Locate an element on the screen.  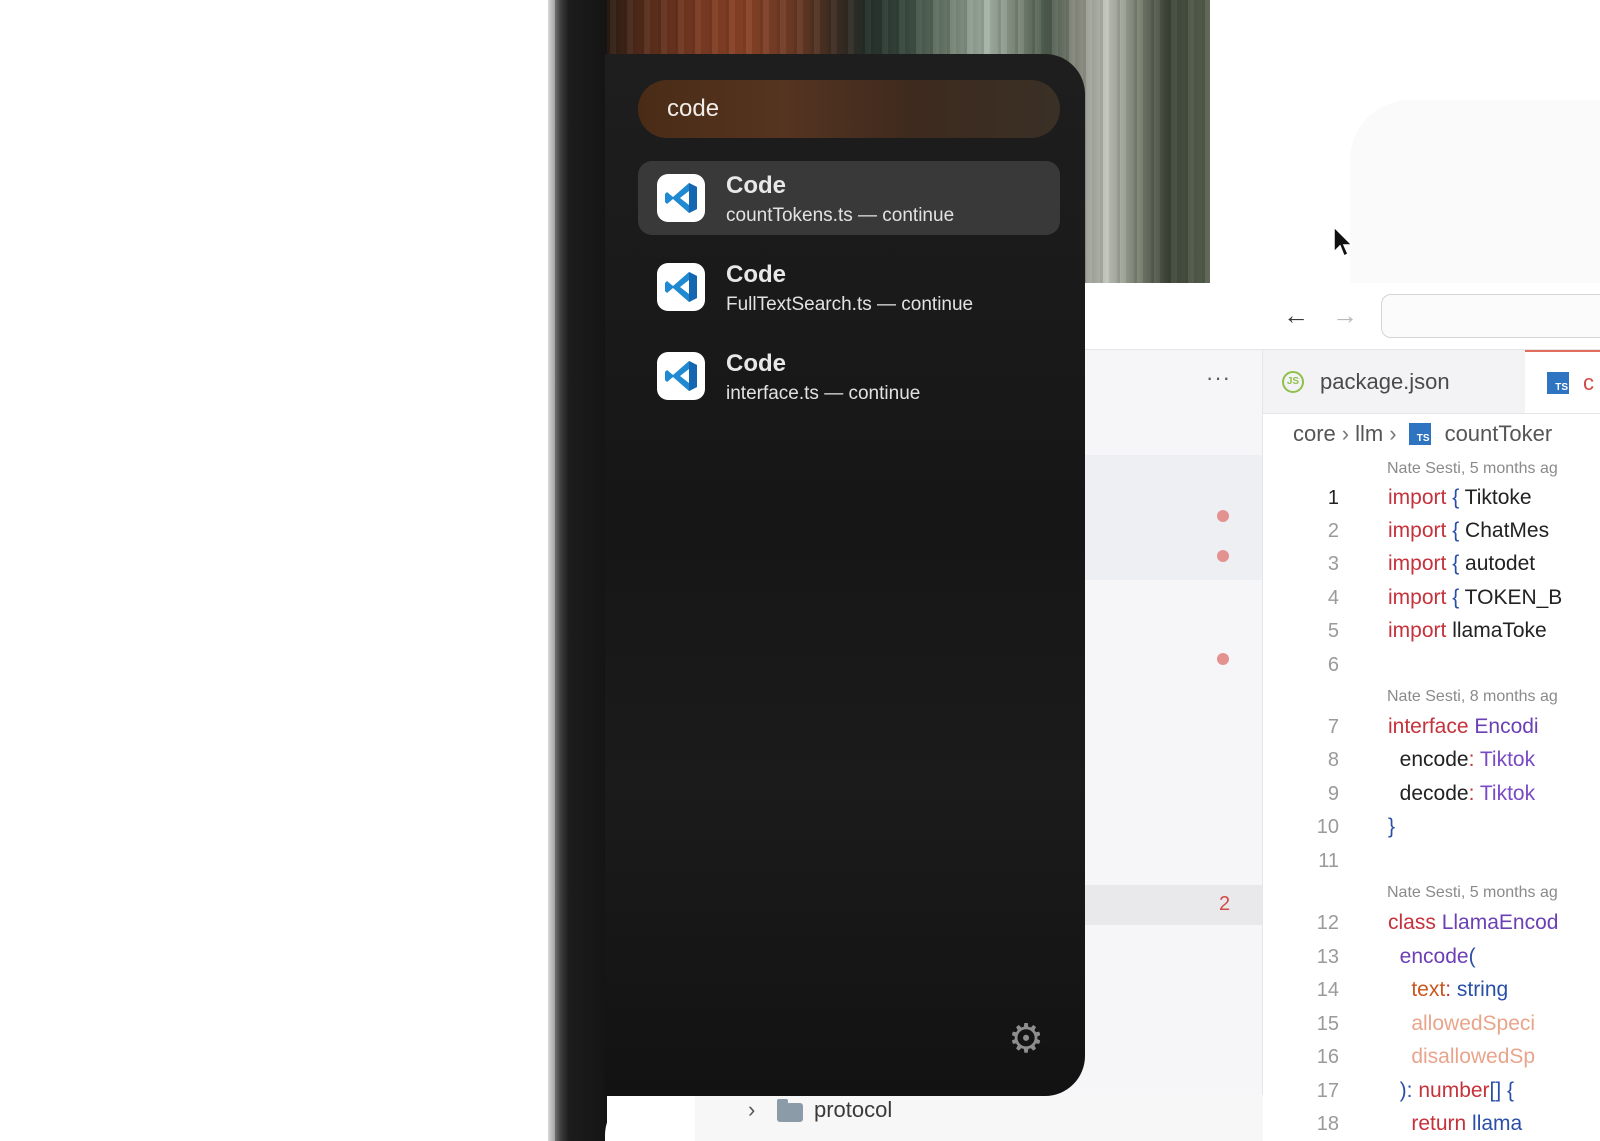
result-subtitle: interface.ts — continue is located at coordinates (823, 393).